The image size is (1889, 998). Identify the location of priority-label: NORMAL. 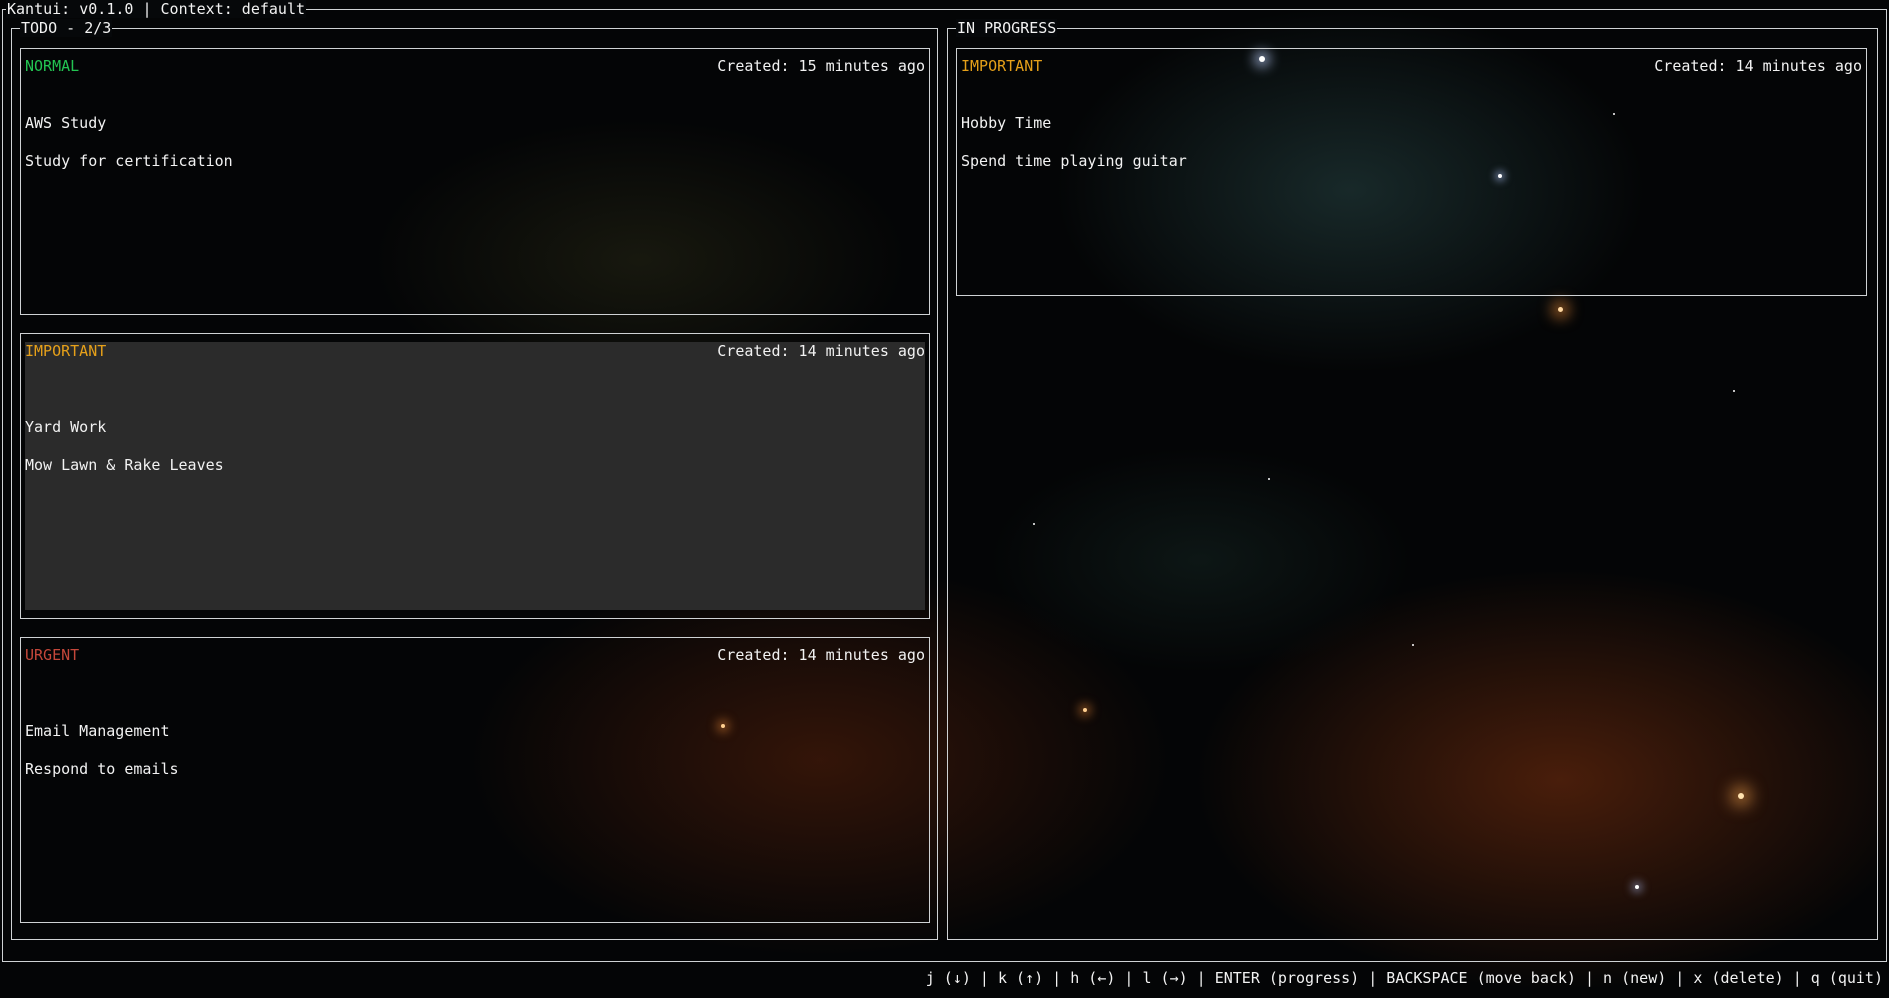
(52, 66).